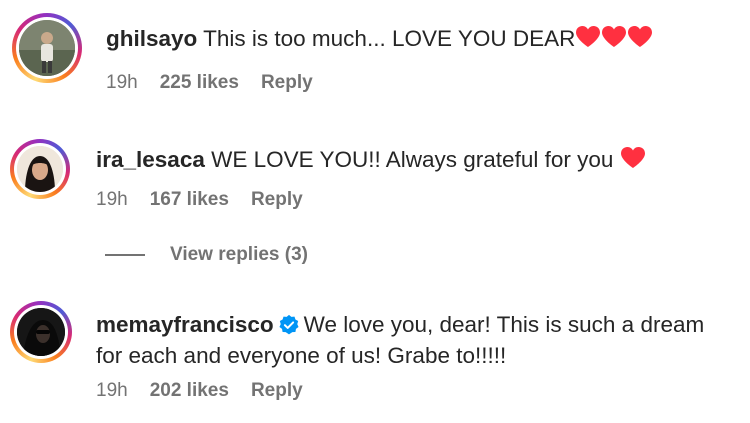  Describe the element at coordinates (185, 324) in the screenshot. I see `username: memayfrancisco` at that location.